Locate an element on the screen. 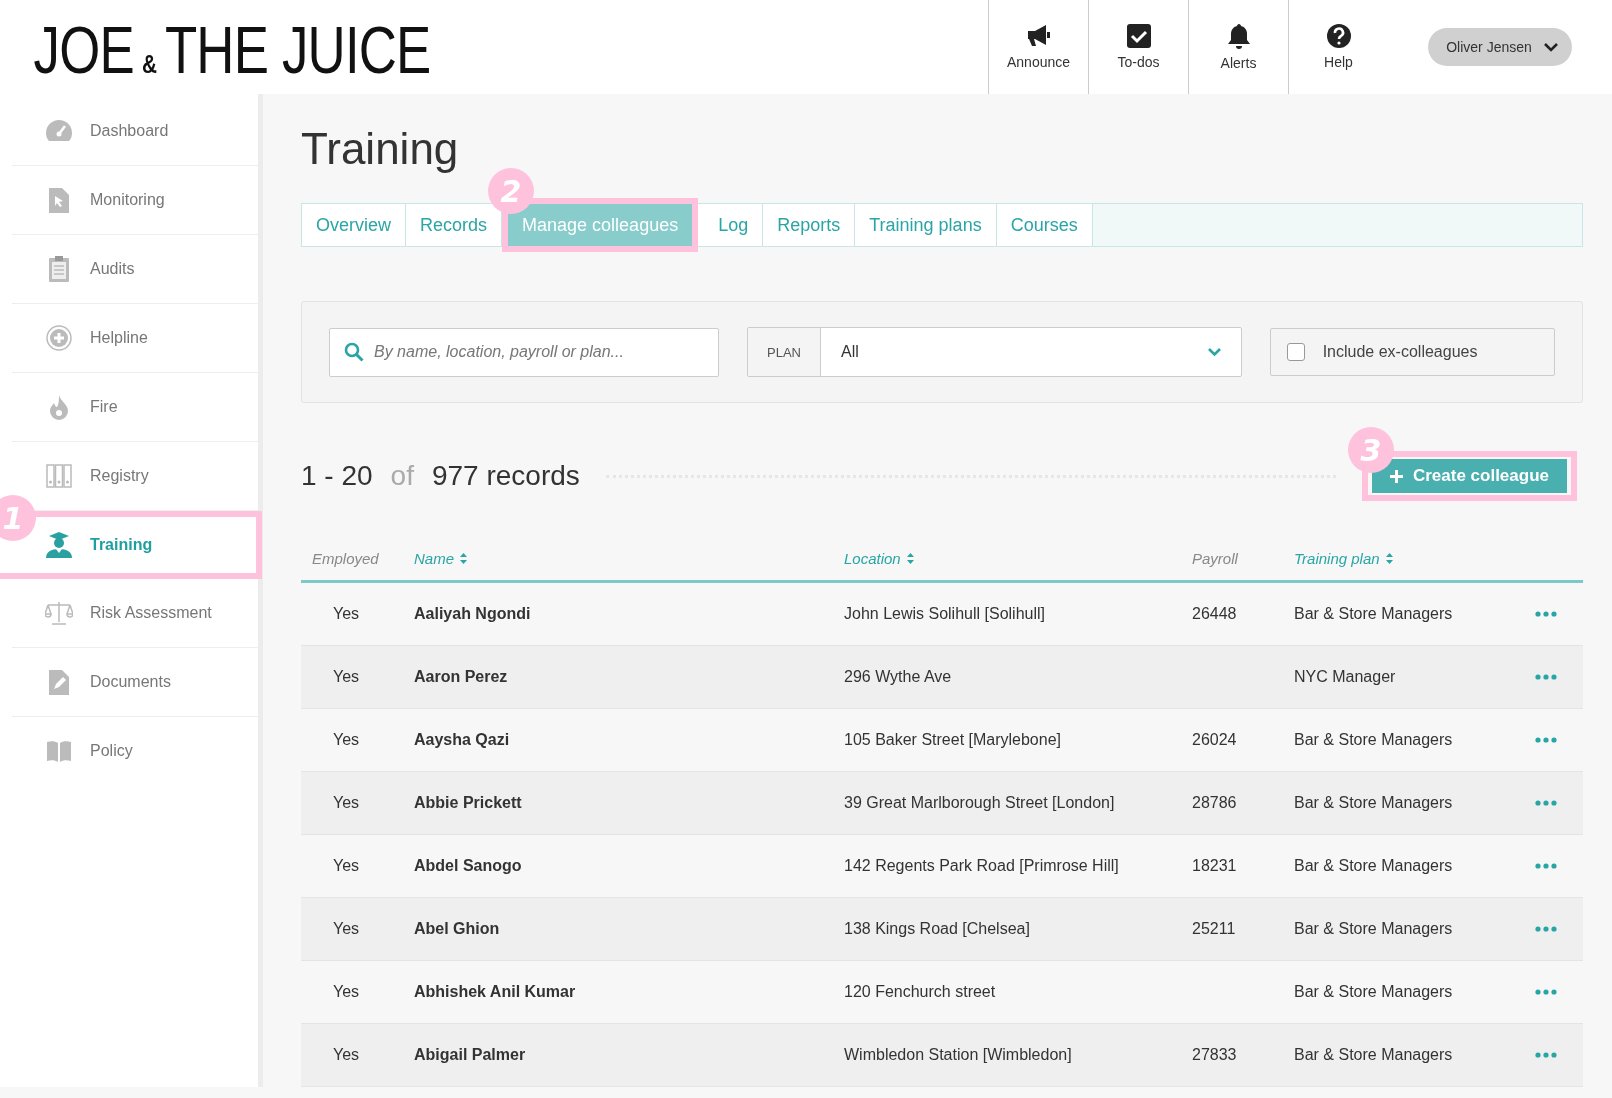  checkbox is located at coordinates (1295, 352).